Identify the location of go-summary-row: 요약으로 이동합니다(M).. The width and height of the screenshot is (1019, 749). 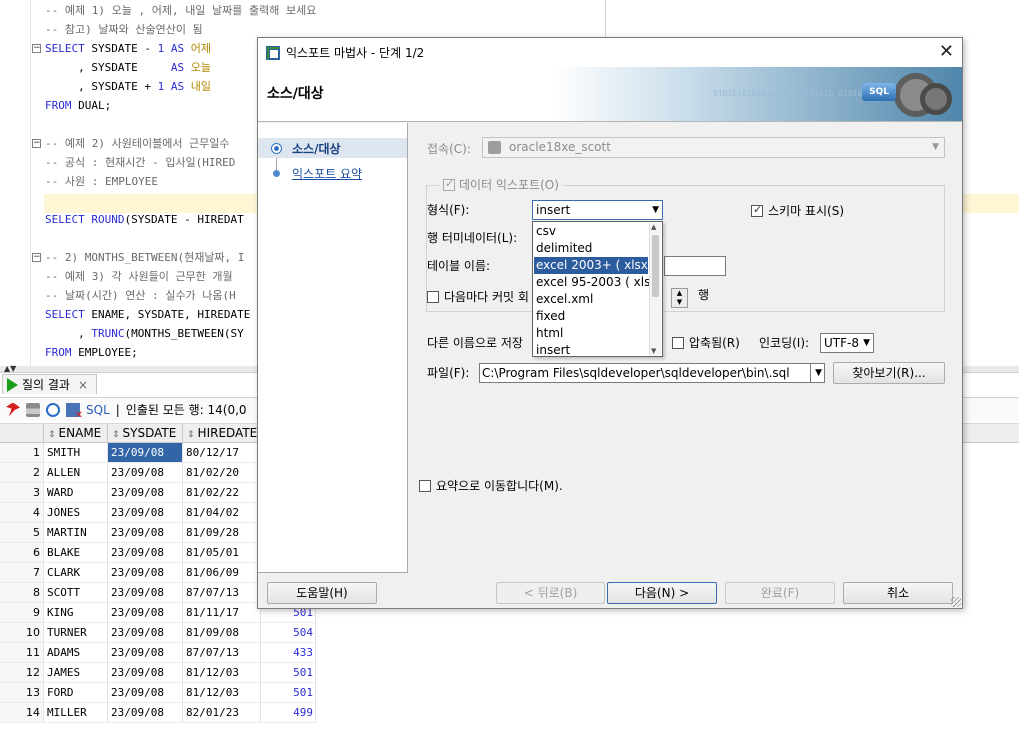
(491, 485).